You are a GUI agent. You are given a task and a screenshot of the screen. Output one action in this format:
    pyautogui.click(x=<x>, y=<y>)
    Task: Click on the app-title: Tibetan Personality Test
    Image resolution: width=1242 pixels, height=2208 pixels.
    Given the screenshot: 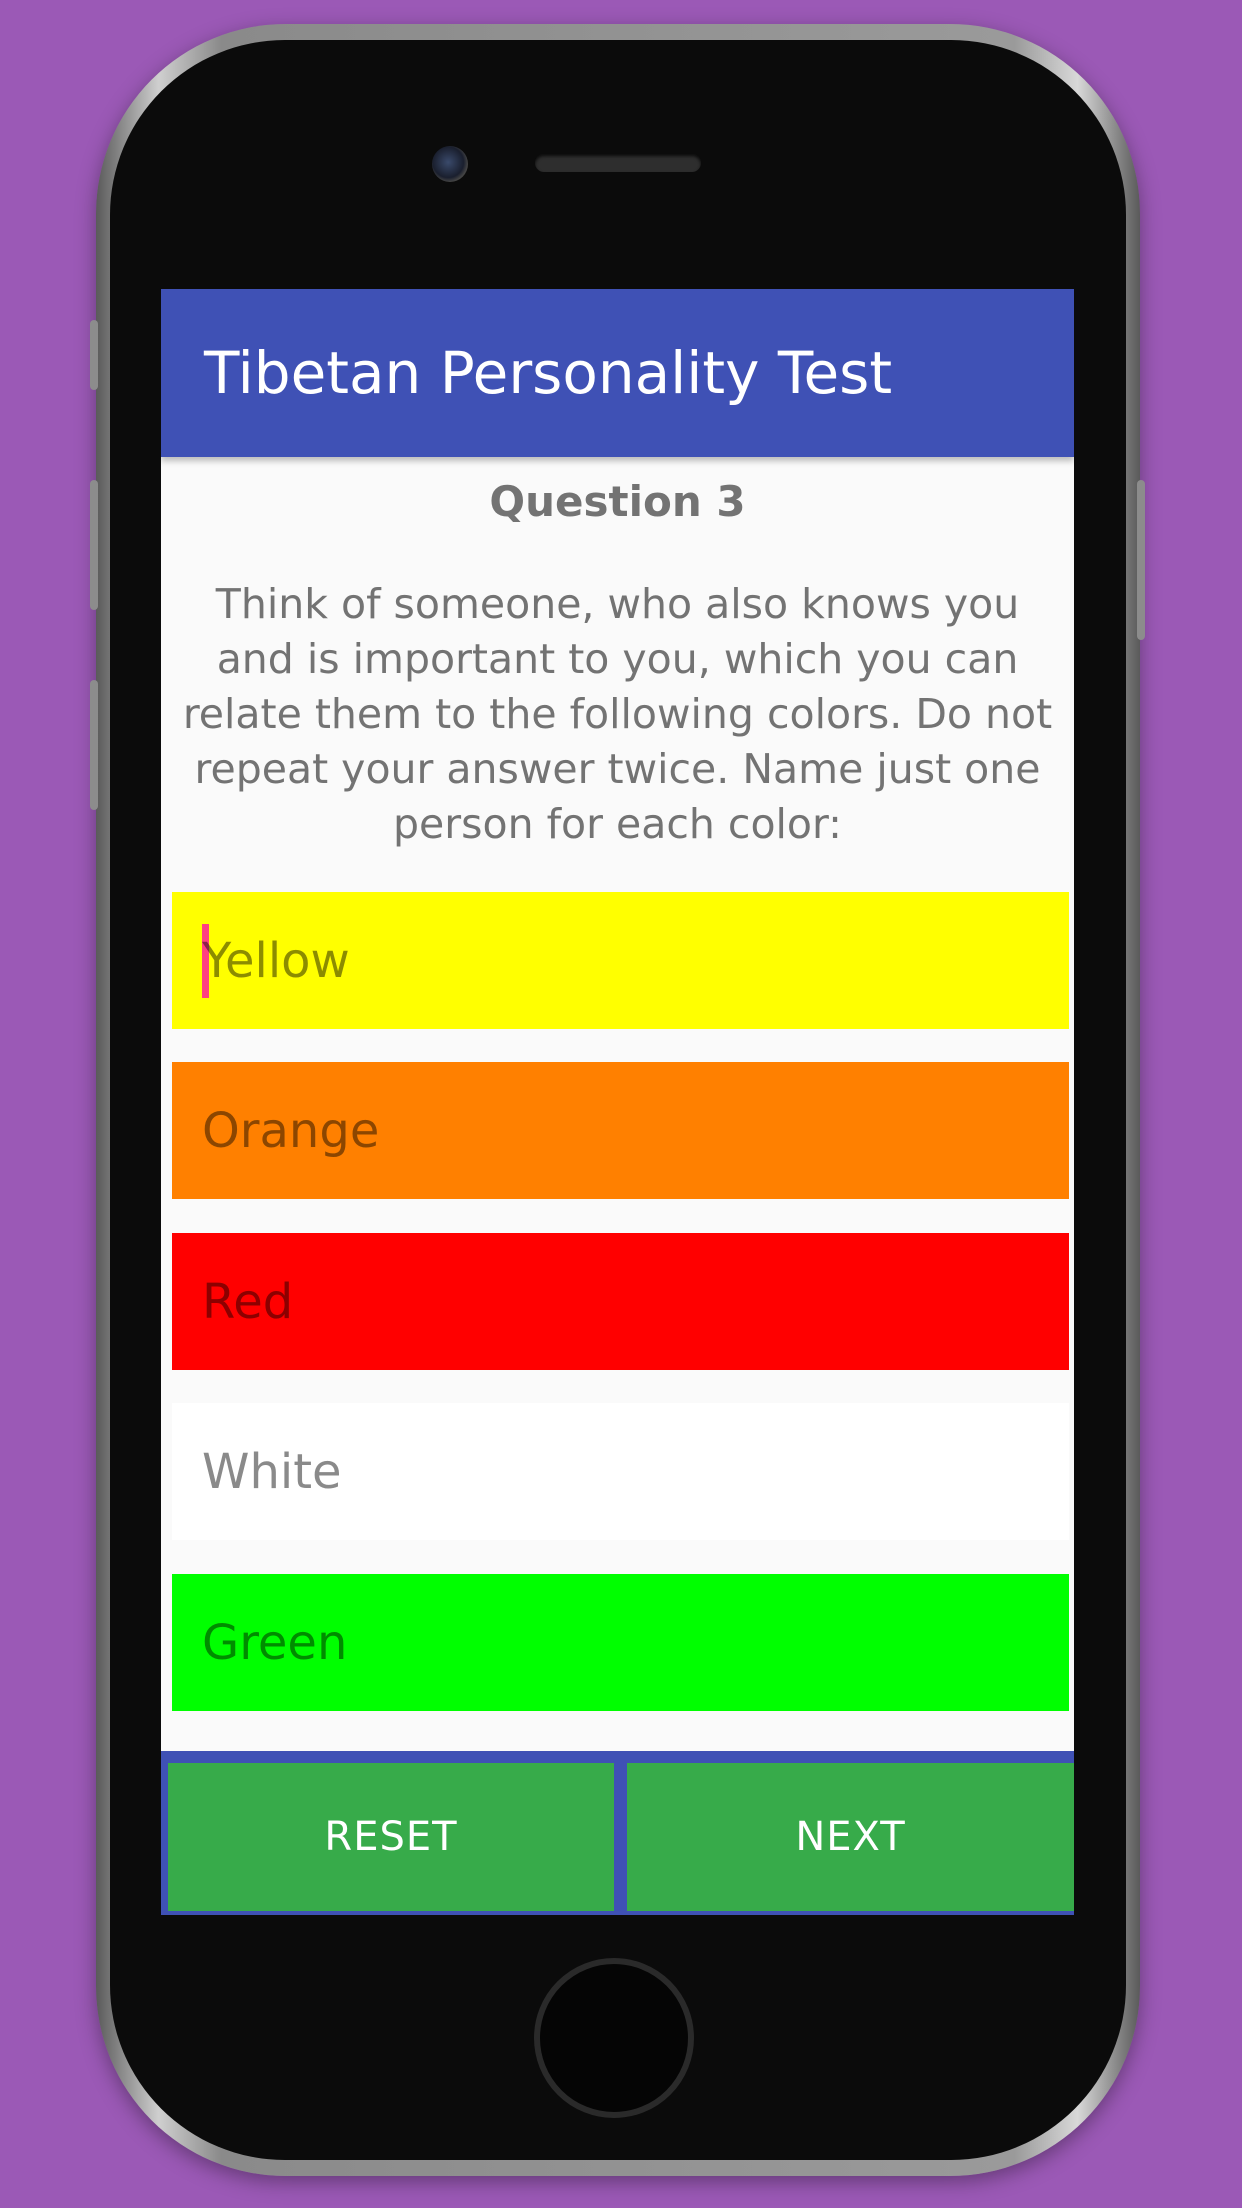 What is the action you would take?
    pyautogui.click(x=548, y=373)
    